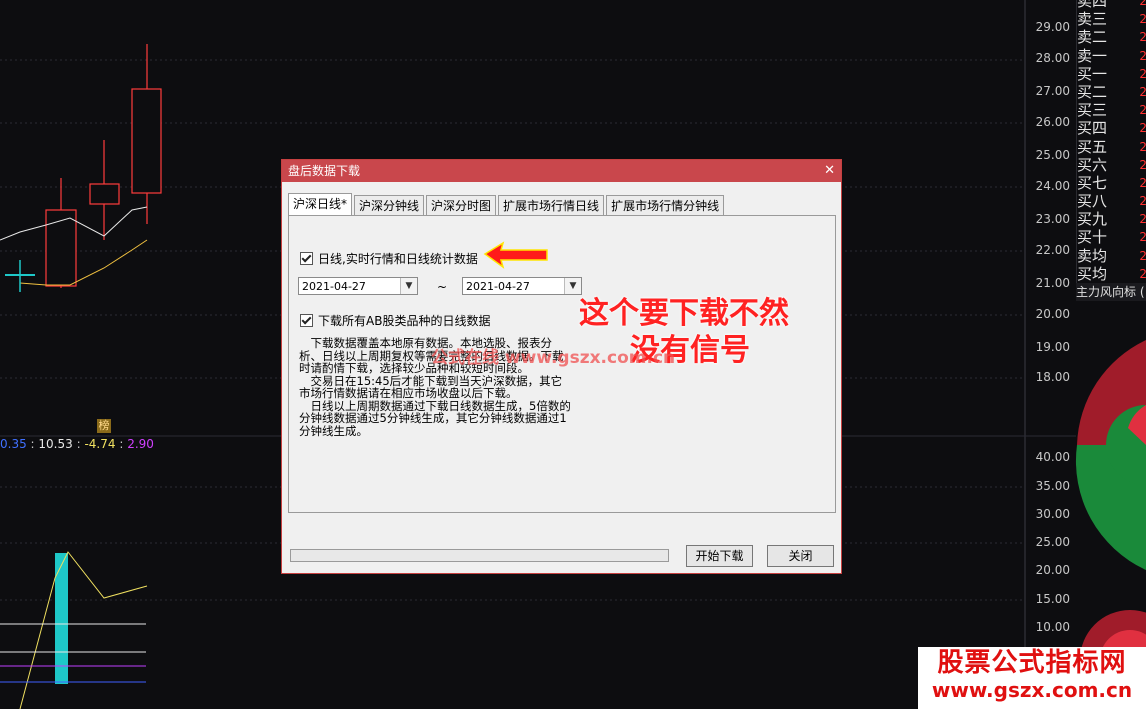 This screenshot has width=1146, height=709. I want to click on price-tick-label: 24.00, so click(1052, 186).